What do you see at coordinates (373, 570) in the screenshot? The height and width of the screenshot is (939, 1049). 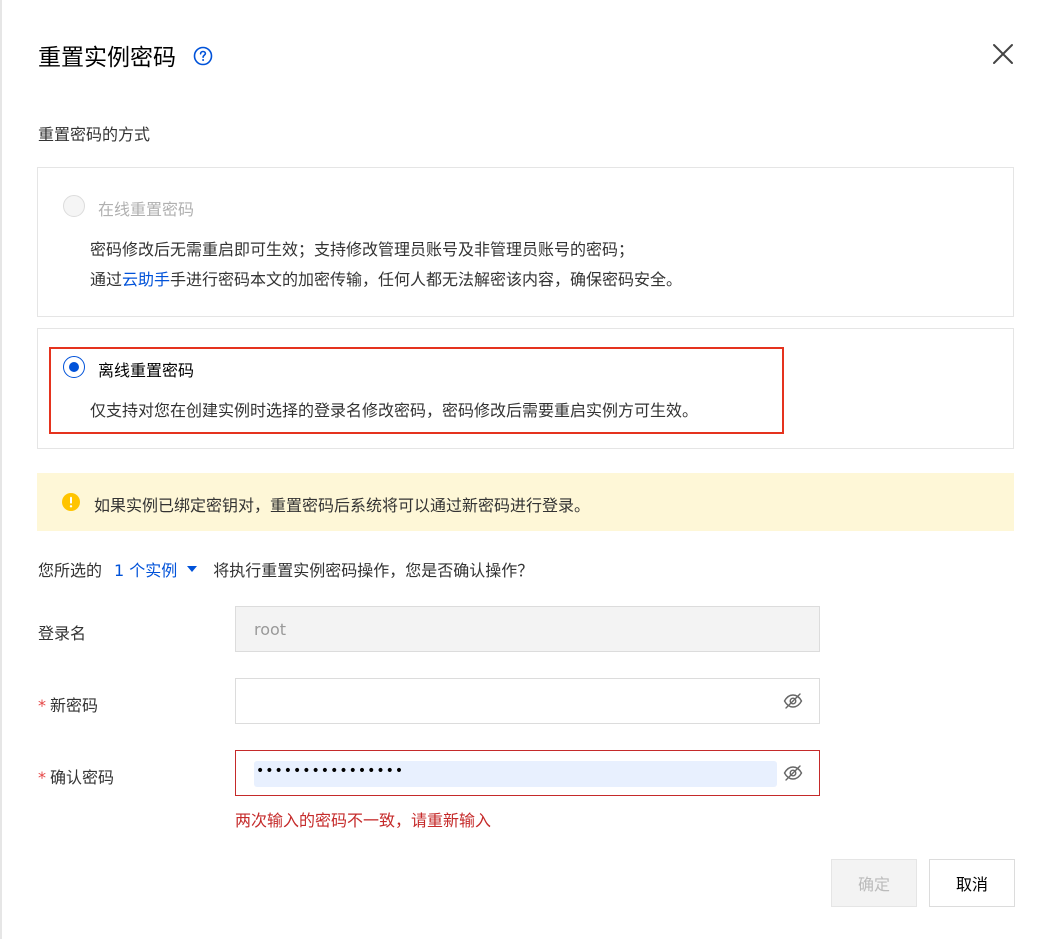 I see `selection-suffix: 将执行重置实例密码操作，您是否确认操作？` at bounding box center [373, 570].